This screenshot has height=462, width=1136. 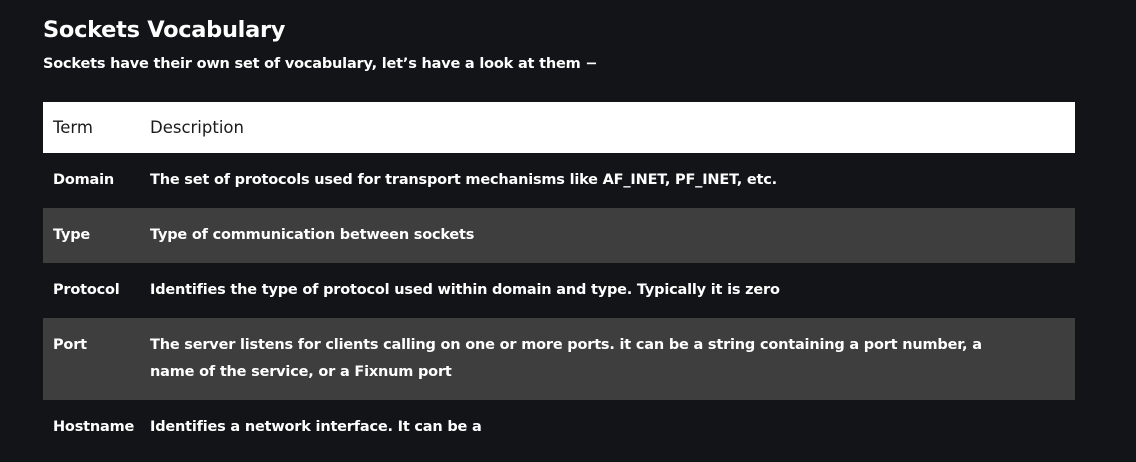 I want to click on term-cell: Hostname, so click(x=91, y=427).